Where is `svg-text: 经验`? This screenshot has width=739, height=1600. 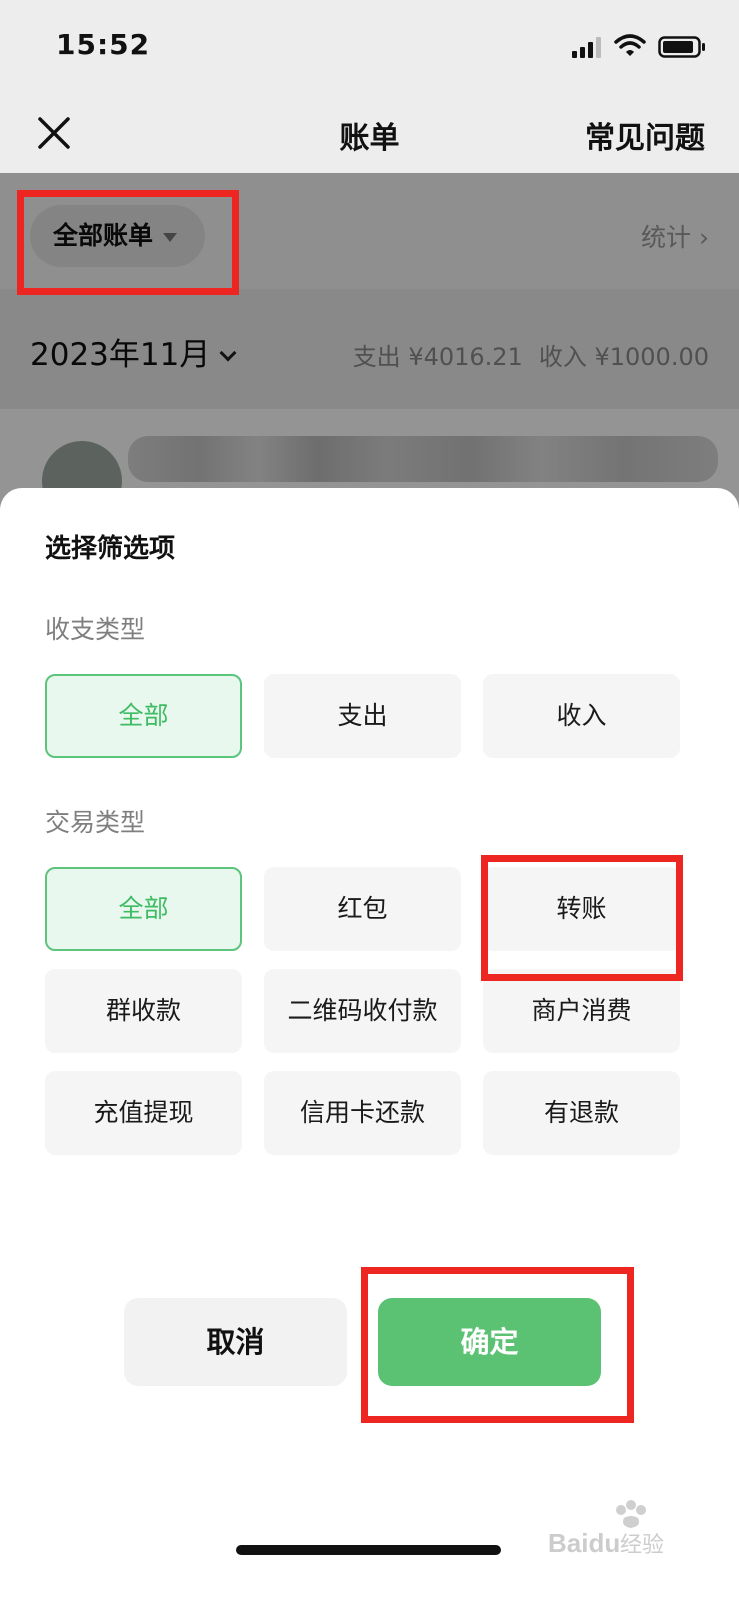
svg-text: 经验 is located at coordinates (642, 1545).